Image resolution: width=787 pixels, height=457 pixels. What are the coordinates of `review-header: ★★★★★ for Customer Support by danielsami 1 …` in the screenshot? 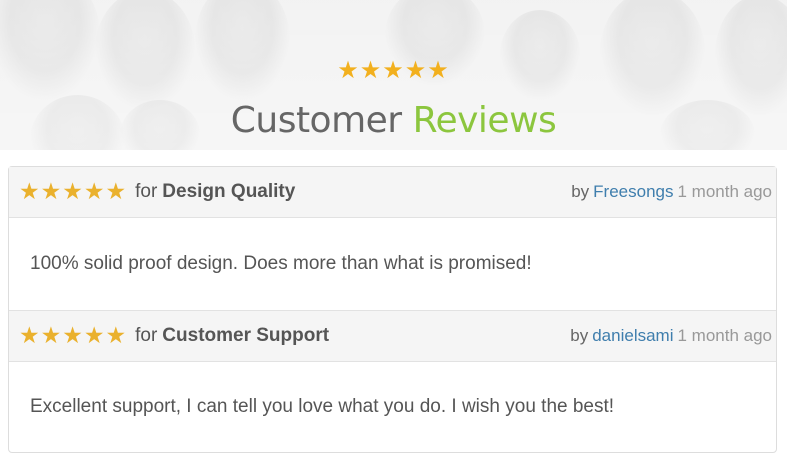 It's located at (392, 336).